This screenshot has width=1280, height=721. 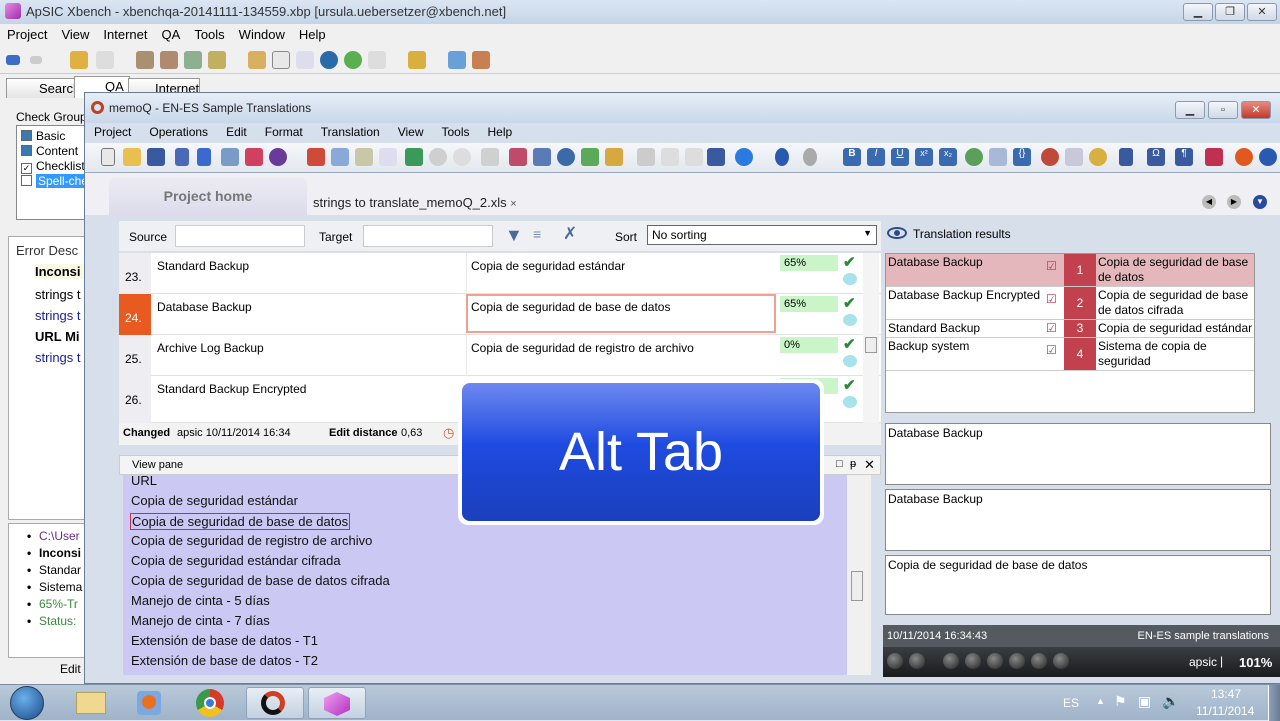 What do you see at coordinates (1050, 157) in the screenshot?
I see `bug-icon` at bounding box center [1050, 157].